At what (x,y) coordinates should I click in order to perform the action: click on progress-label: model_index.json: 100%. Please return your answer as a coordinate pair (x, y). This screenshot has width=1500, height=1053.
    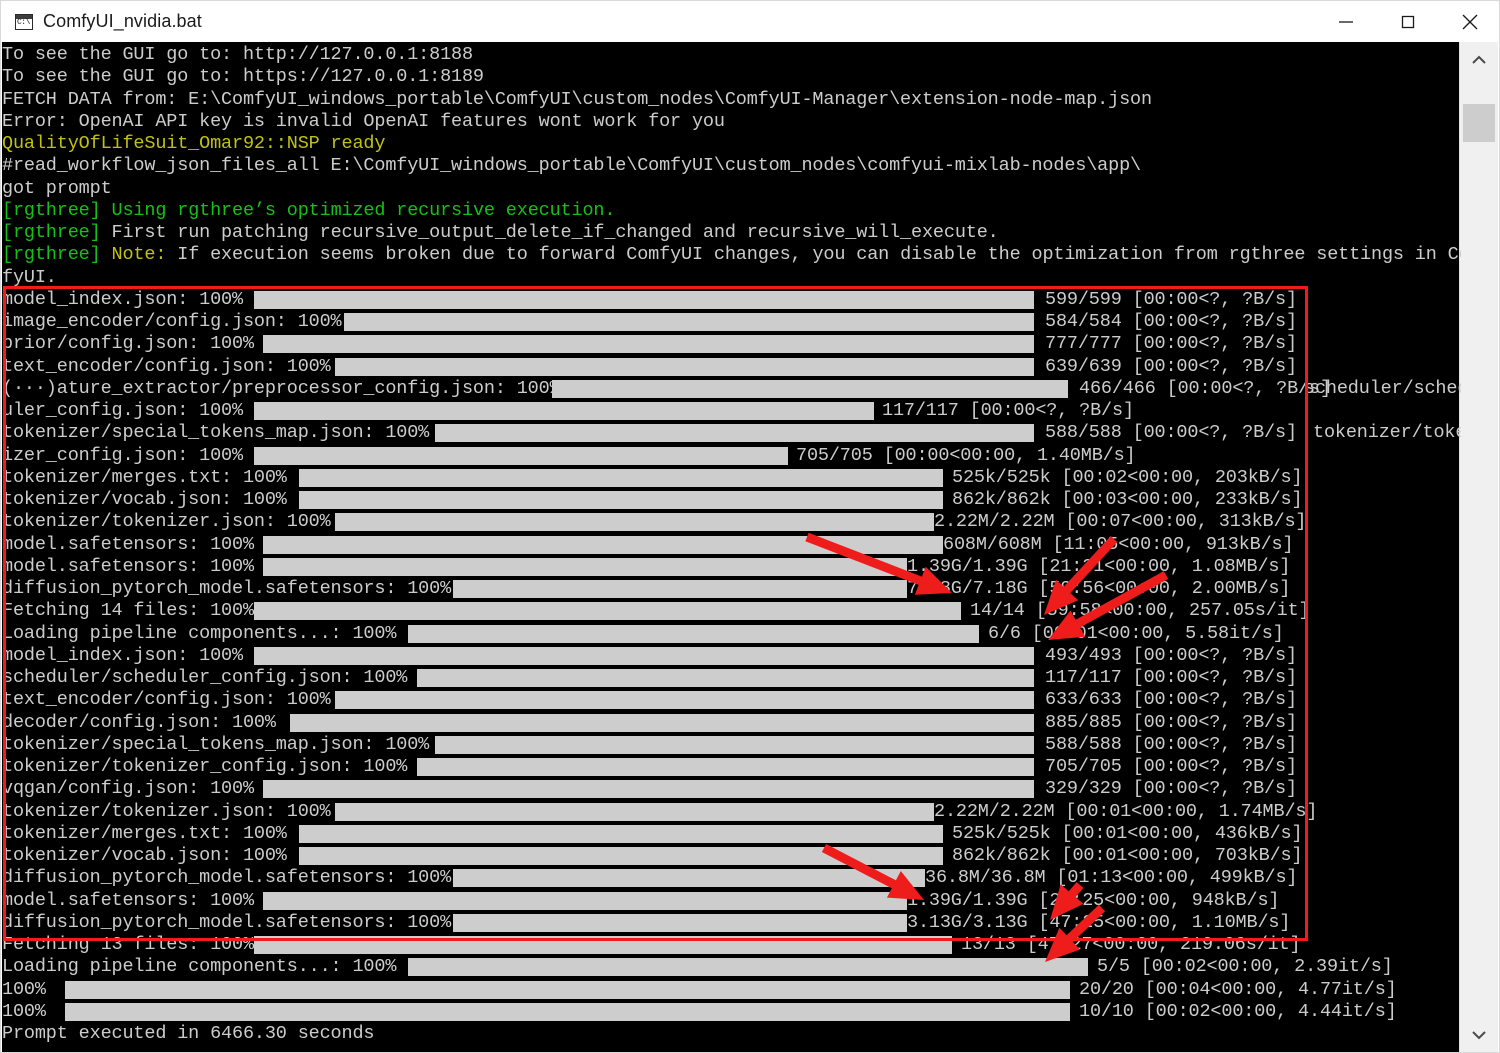
    Looking at the image, I should click on (122, 299).